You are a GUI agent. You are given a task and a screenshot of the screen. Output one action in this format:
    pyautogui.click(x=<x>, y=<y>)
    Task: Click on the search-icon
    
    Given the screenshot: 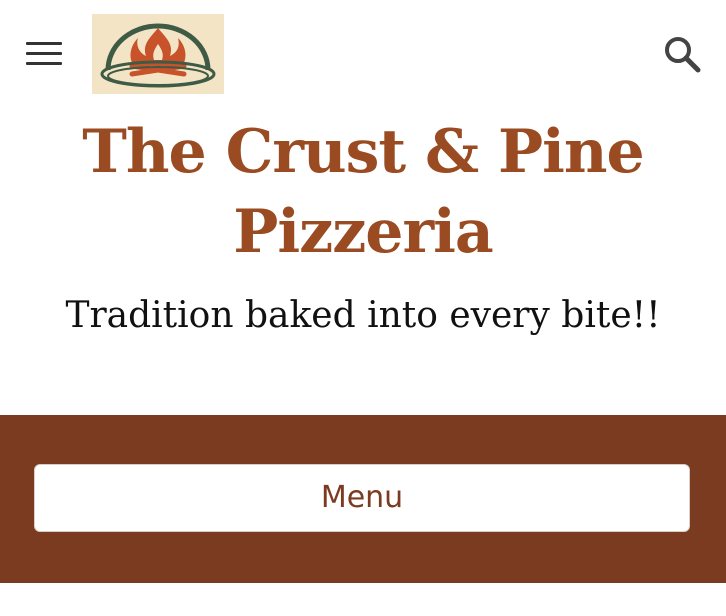 What is the action you would take?
    pyautogui.click(x=682, y=54)
    